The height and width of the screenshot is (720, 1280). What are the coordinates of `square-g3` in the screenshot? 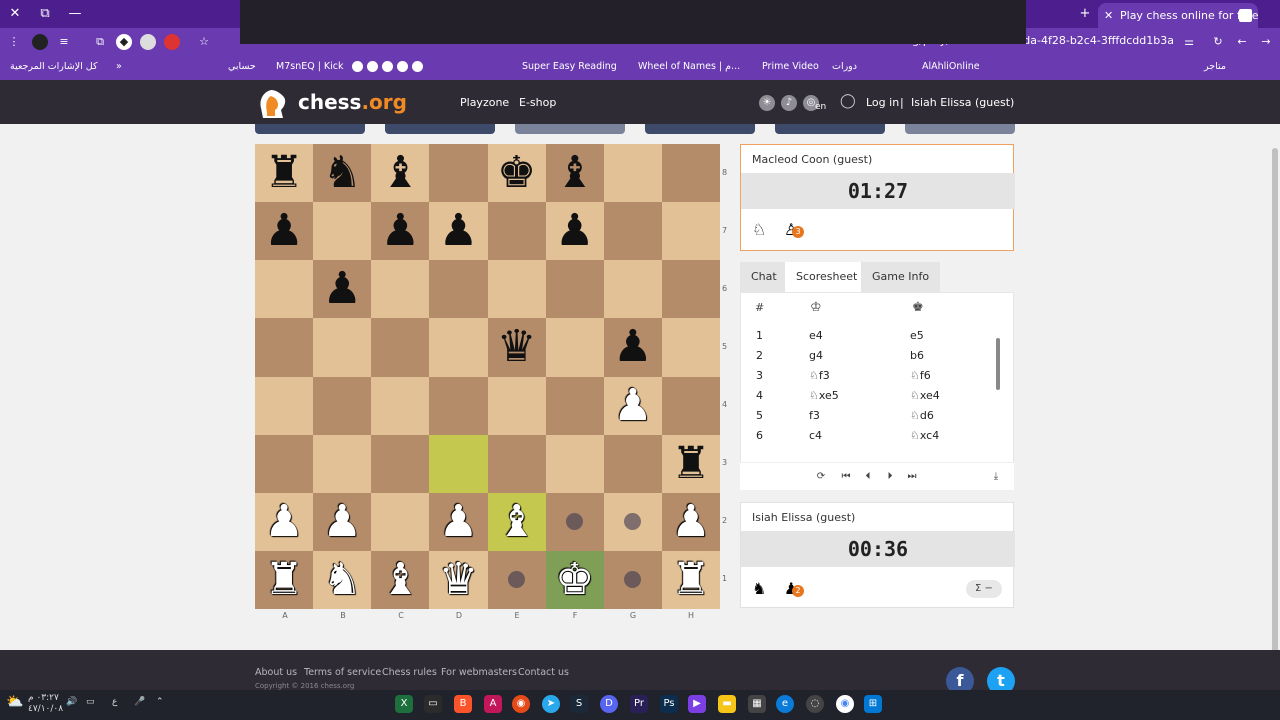 It's located at (632, 463).